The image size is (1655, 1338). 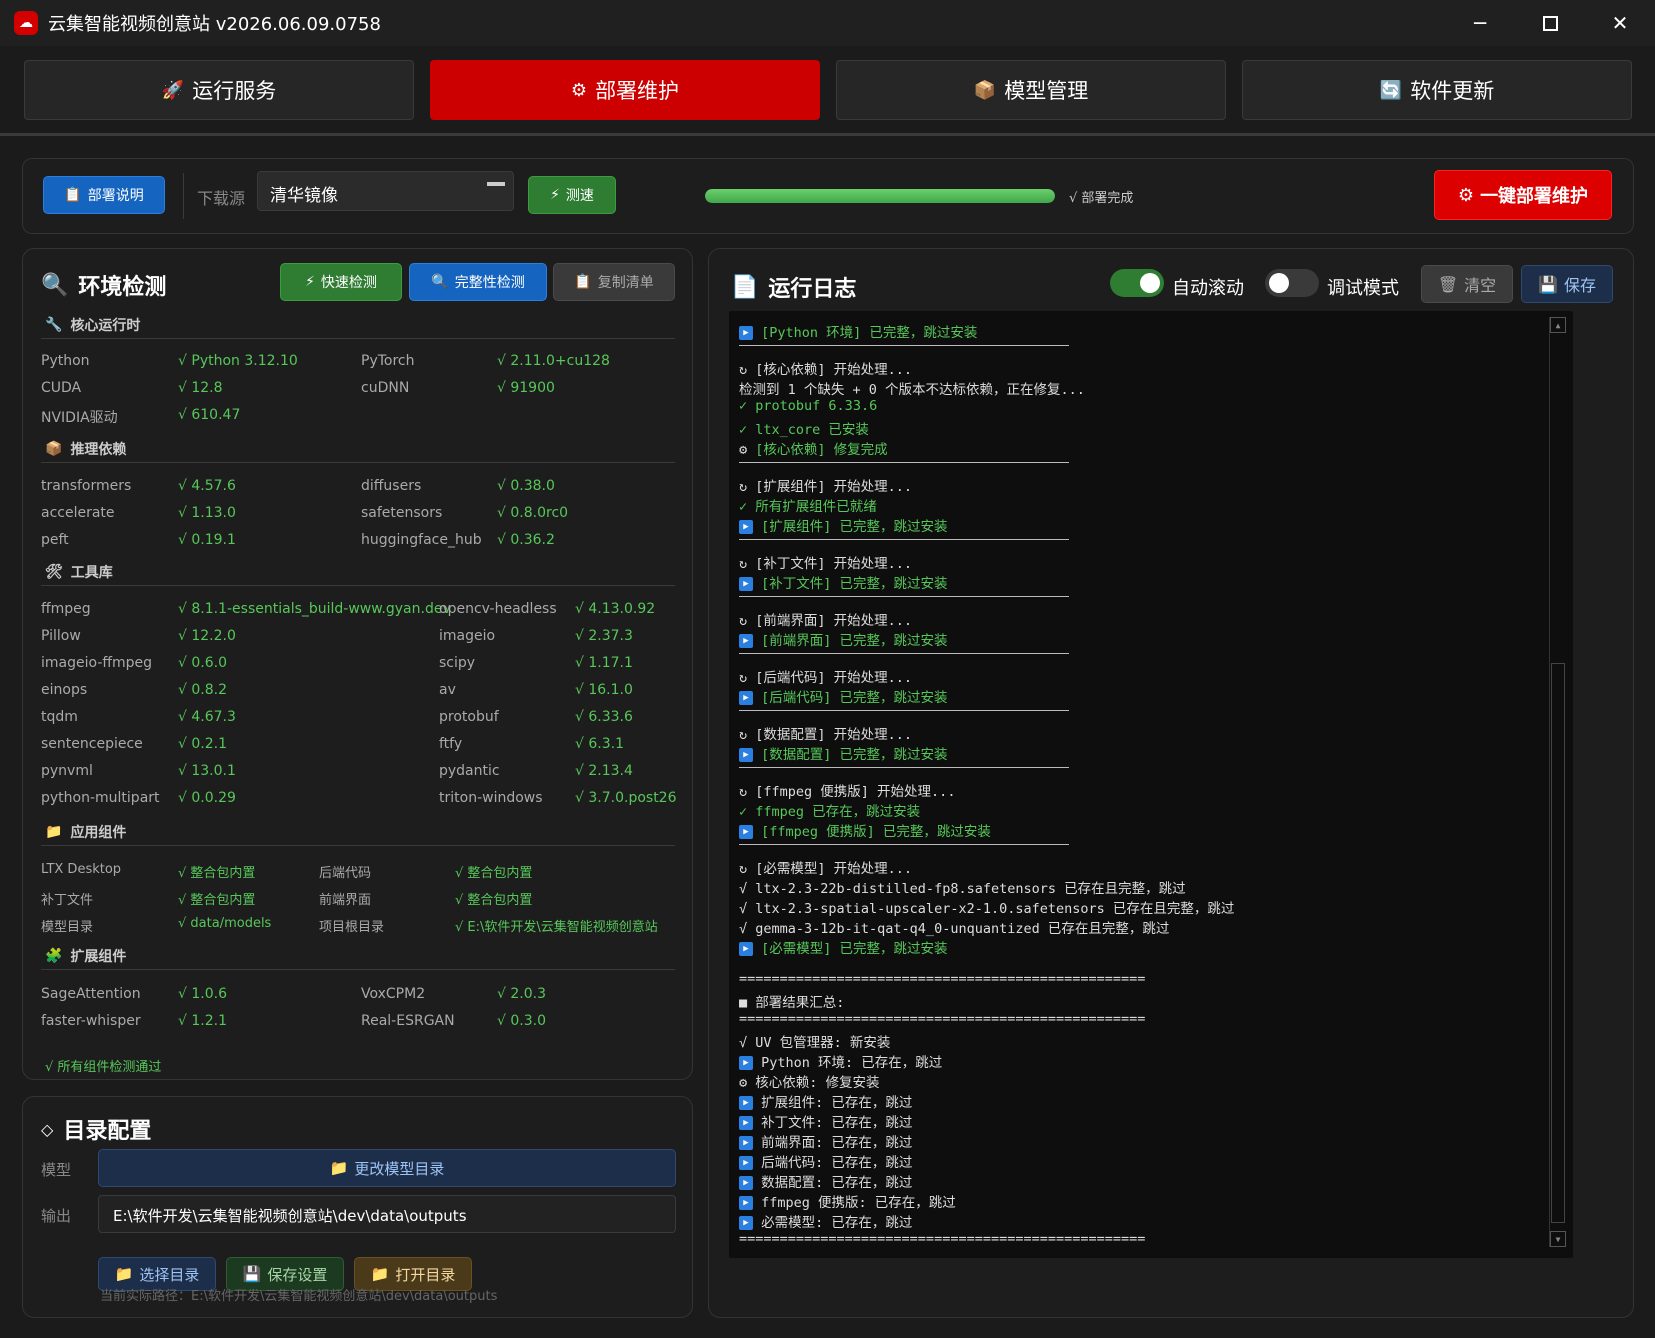 What do you see at coordinates (858, 331) in the screenshot?
I see `log-line: ▶ [Python 环境] 已完整，跳过安装` at bounding box center [858, 331].